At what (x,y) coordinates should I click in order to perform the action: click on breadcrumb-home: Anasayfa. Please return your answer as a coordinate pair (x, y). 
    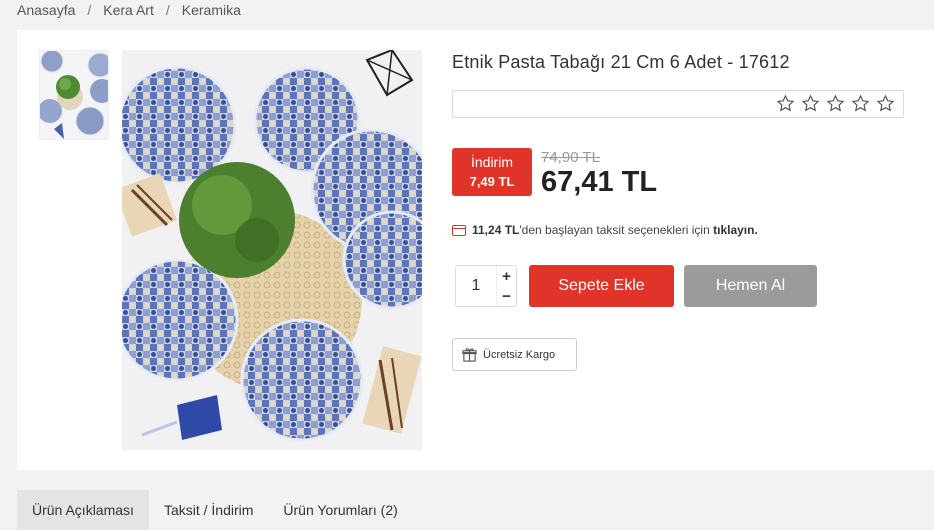
    Looking at the image, I should click on (46, 10).